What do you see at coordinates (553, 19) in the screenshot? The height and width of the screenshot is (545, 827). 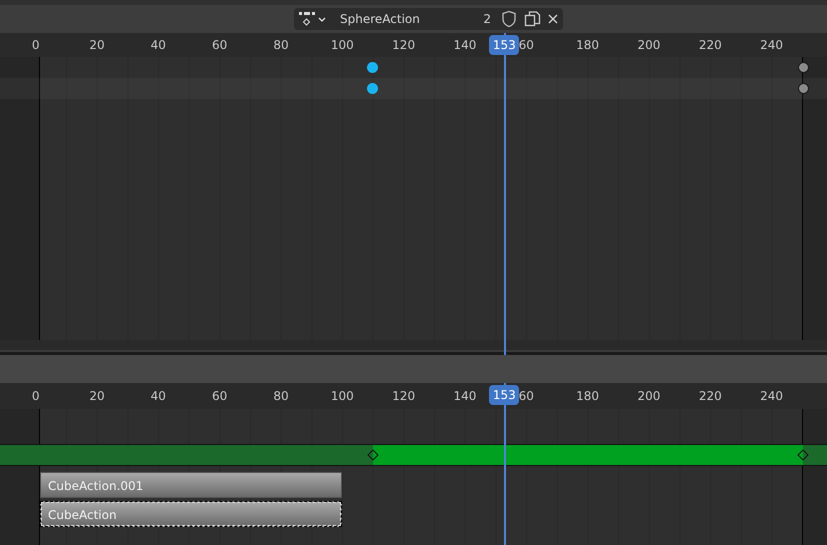 I see `close-icon` at bounding box center [553, 19].